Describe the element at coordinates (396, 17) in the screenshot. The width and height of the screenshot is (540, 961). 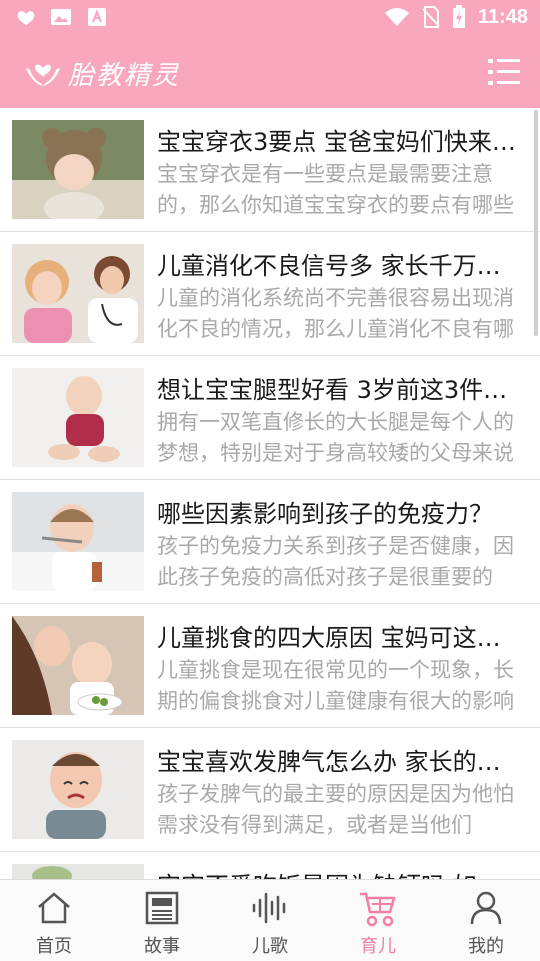
I see `wifi-icon` at that location.